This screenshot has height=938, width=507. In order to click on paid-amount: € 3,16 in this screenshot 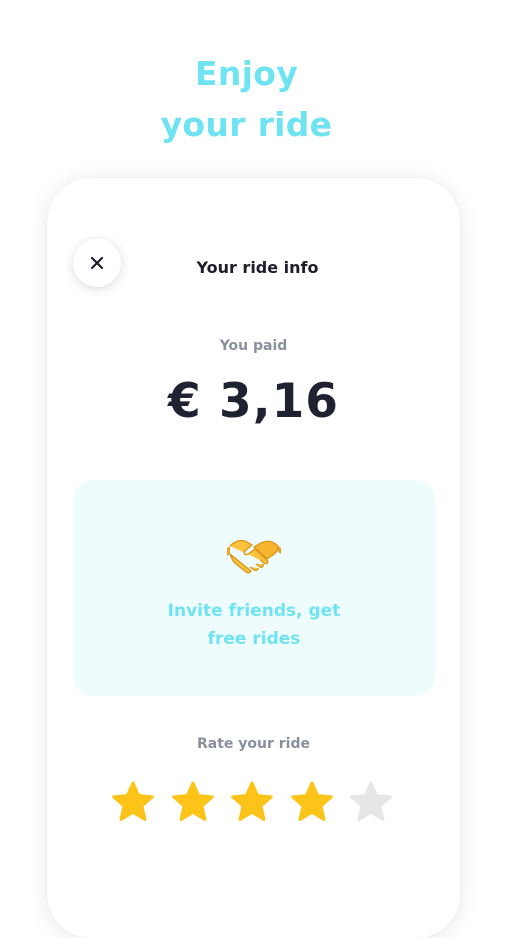, I will do `click(253, 401)`.